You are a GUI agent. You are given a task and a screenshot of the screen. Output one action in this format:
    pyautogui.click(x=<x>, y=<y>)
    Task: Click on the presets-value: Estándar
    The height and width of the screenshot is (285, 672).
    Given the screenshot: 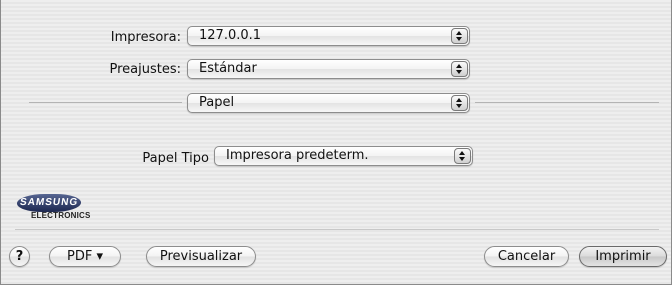 What is the action you would take?
    pyautogui.click(x=228, y=68)
    